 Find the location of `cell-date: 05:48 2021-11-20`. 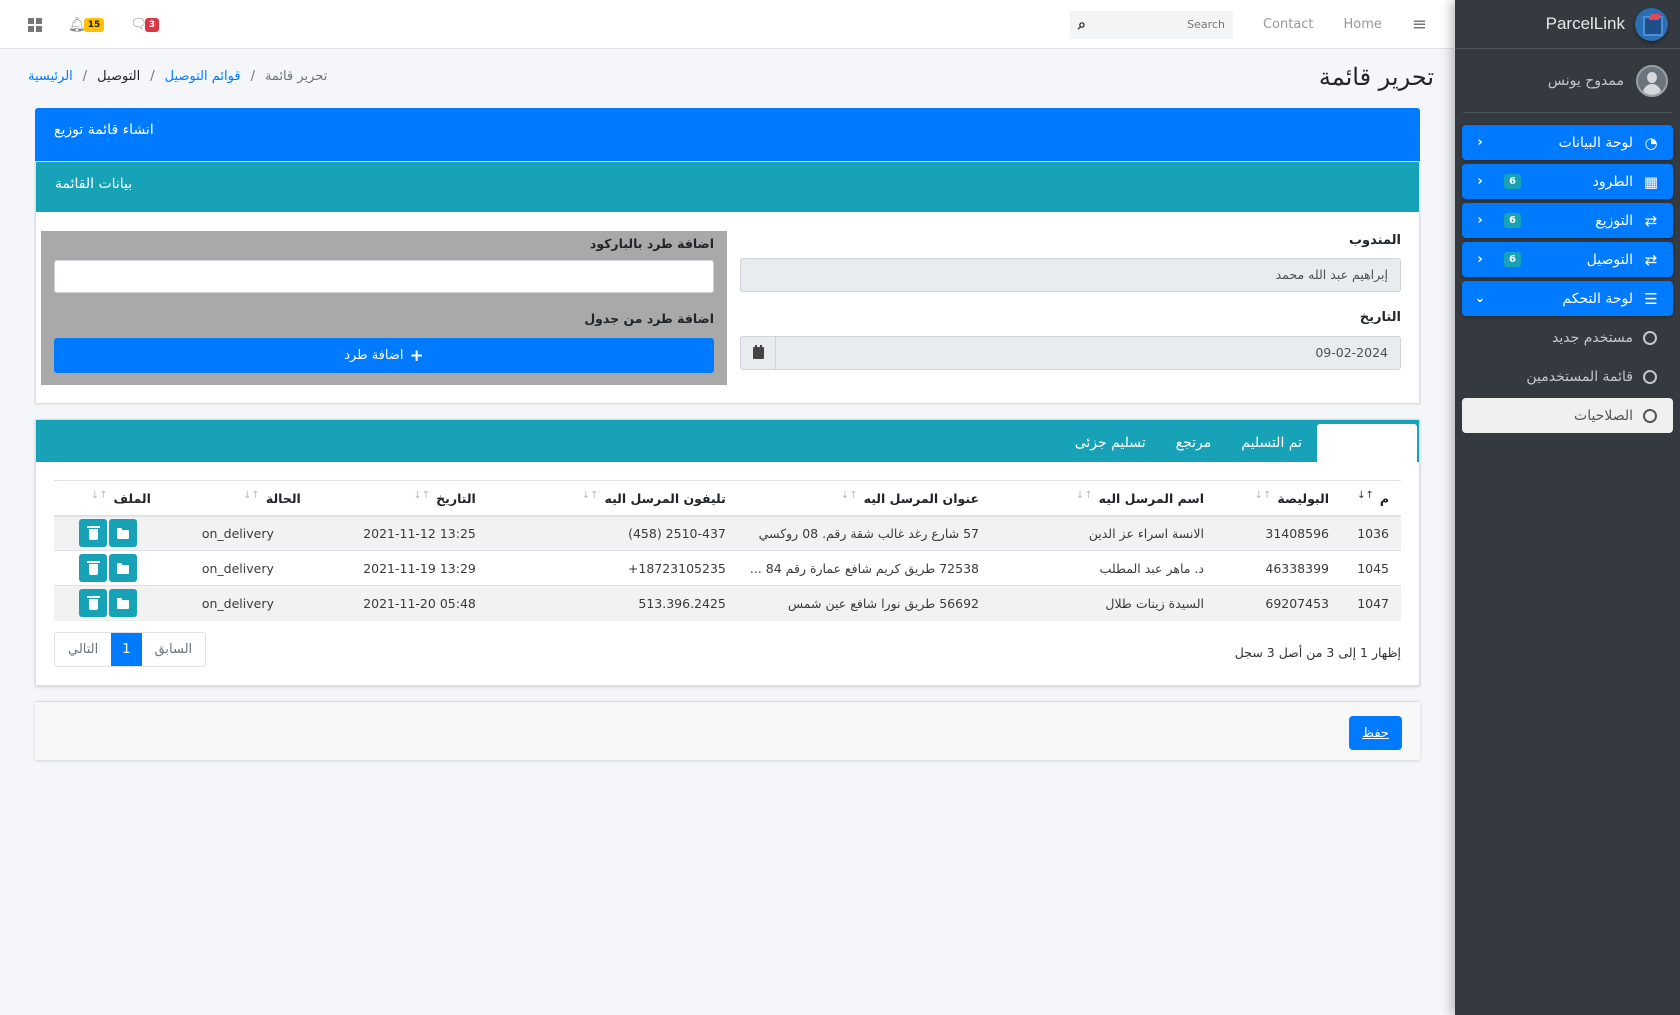

cell-date: 05:48 2021-11-20 is located at coordinates (400, 603).